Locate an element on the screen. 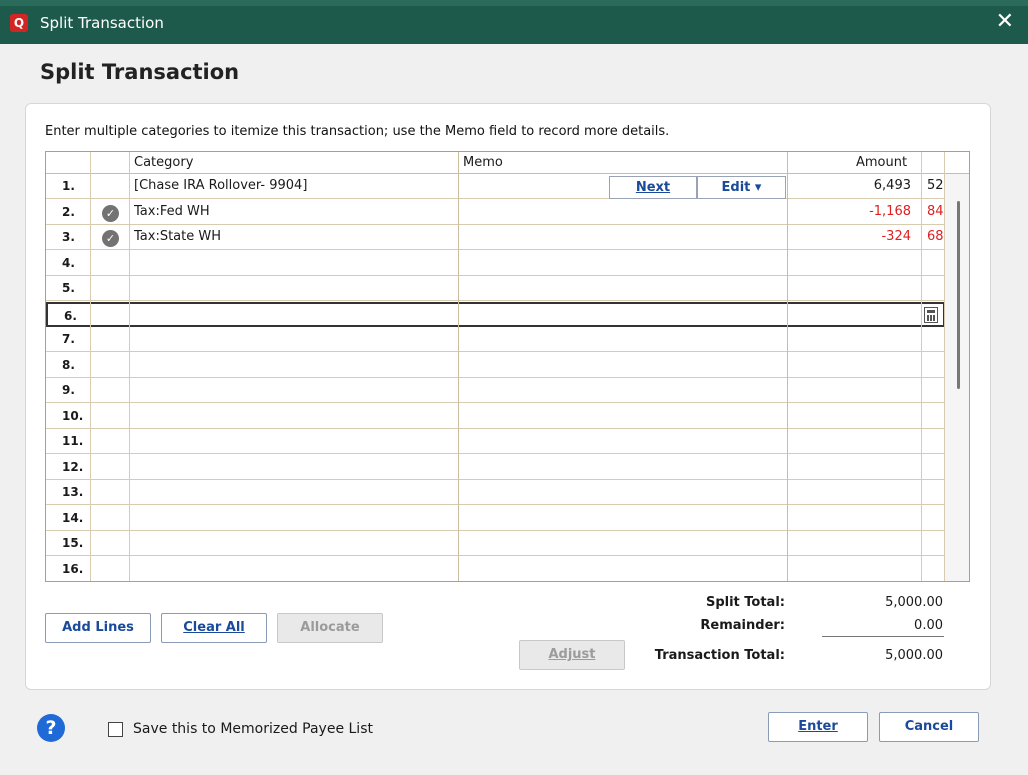 This screenshot has height=775, width=1028. title-bar-edge is located at coordinates (514, 3).